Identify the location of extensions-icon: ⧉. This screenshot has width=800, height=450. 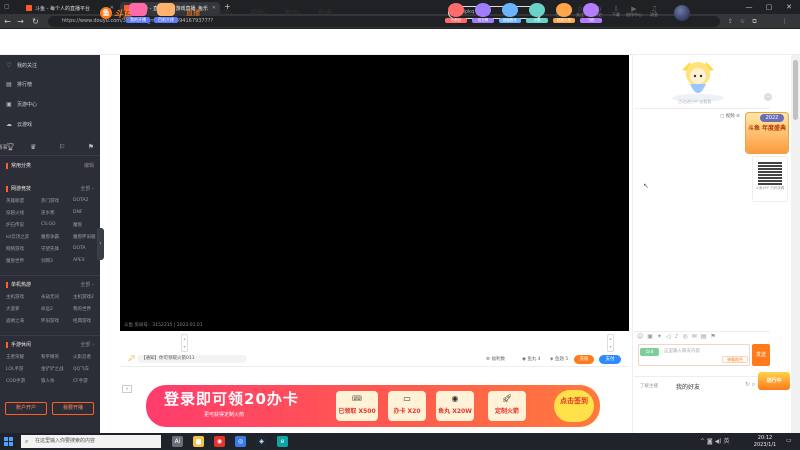
(754, 21).